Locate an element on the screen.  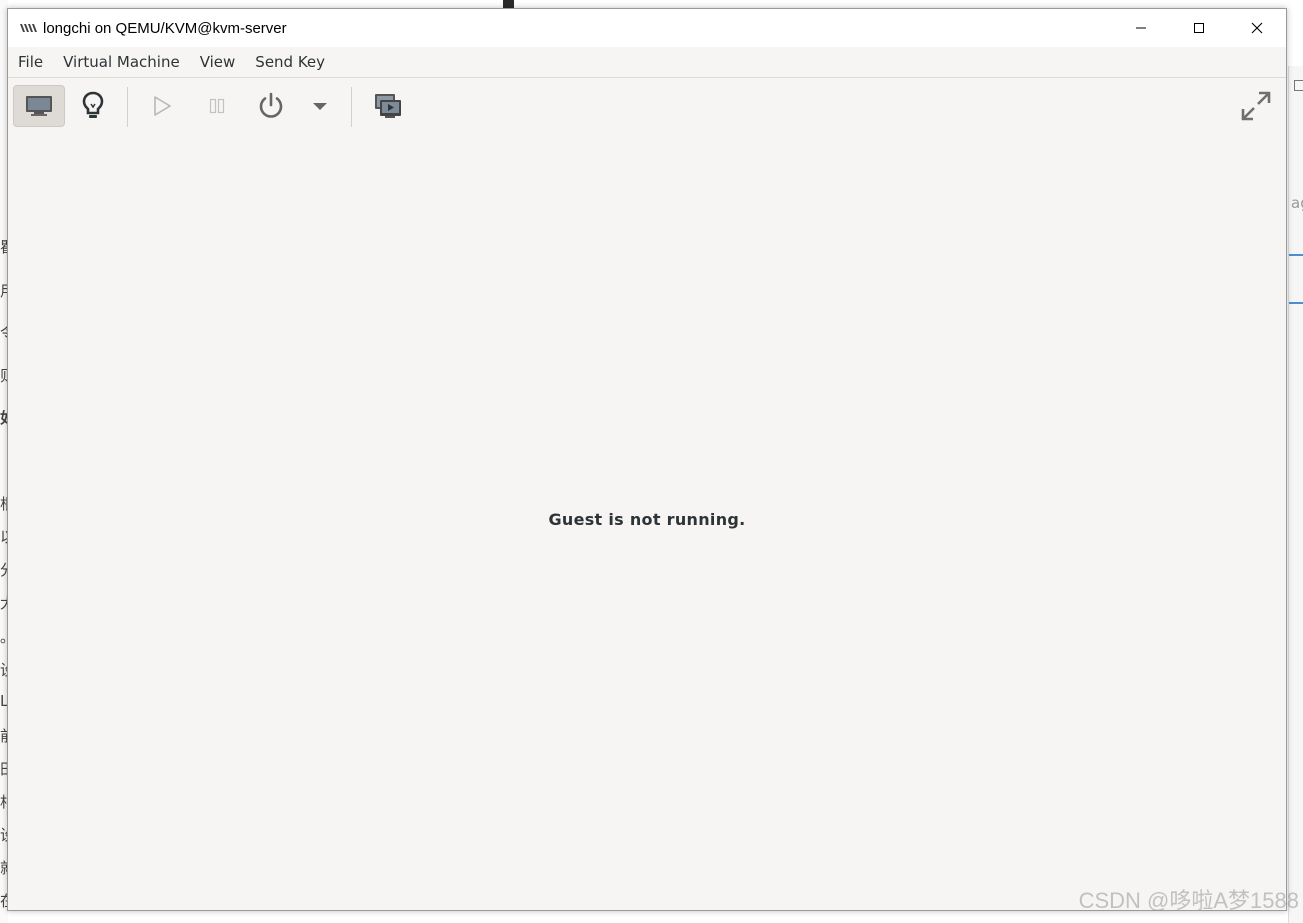
window-title: longchi on QEMU/KVM@kvm-server is located at coordinates (165, 28).